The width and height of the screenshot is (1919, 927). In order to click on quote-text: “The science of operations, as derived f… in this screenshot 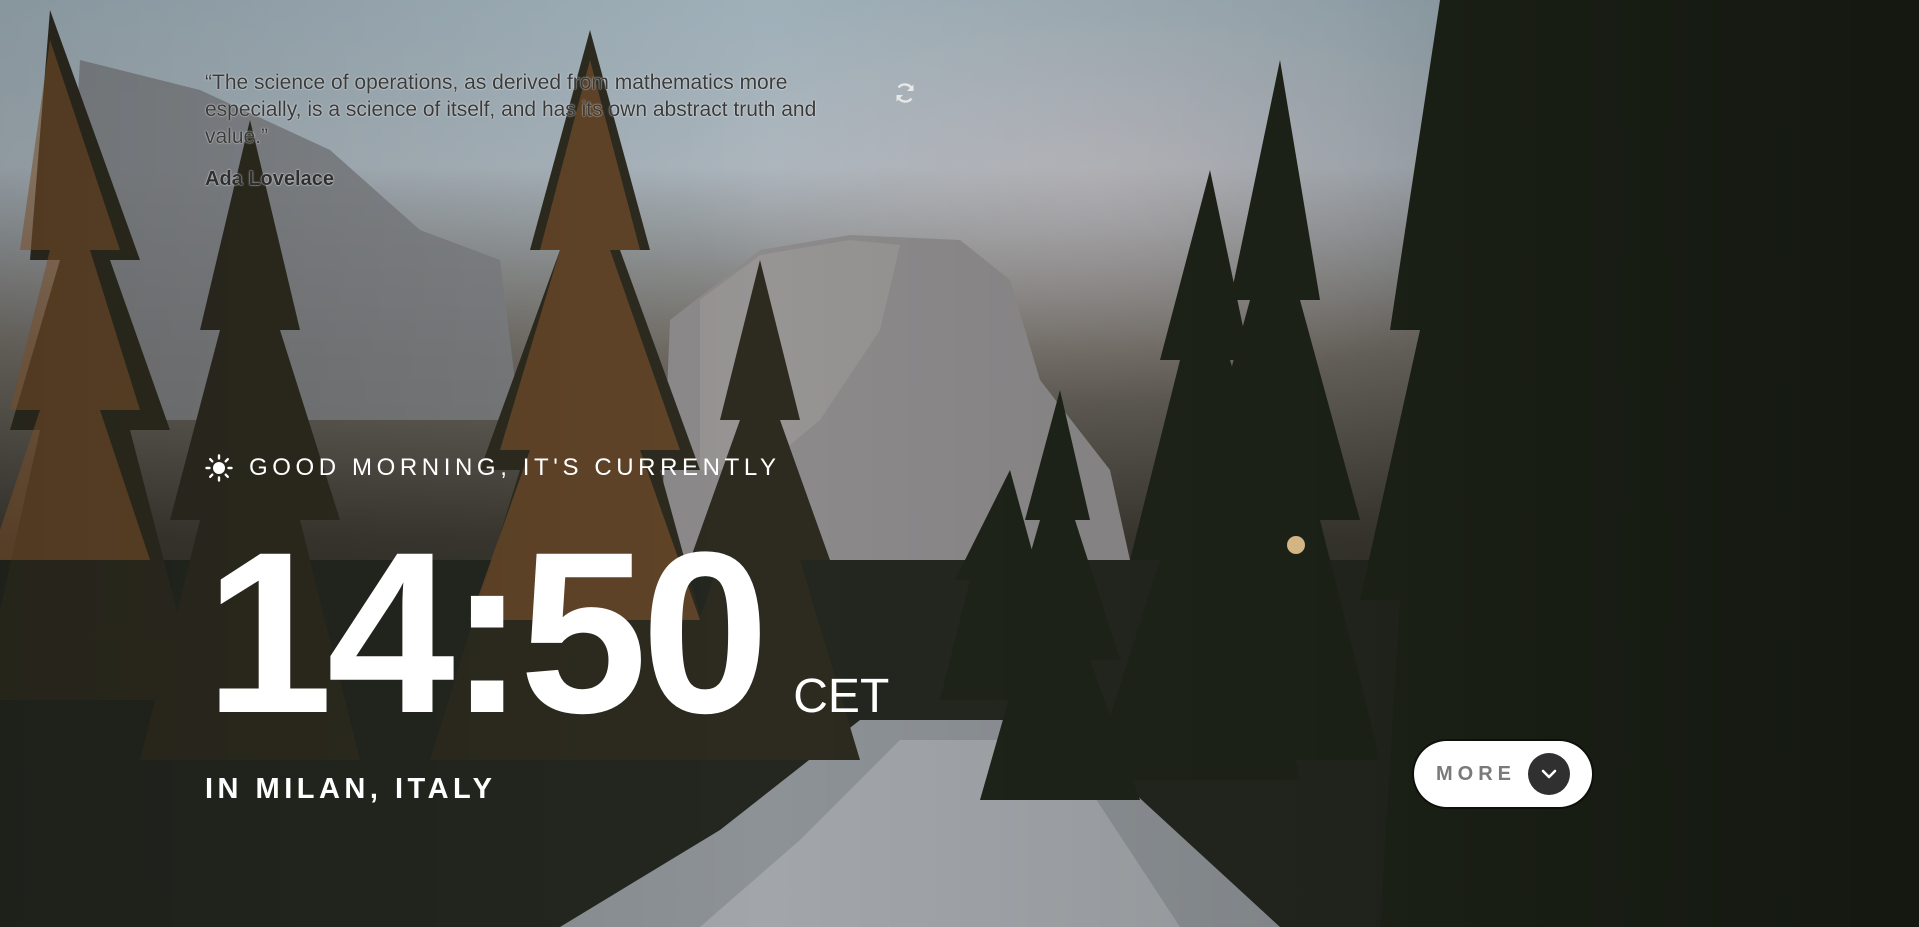, I will do `click(511, 109)`.